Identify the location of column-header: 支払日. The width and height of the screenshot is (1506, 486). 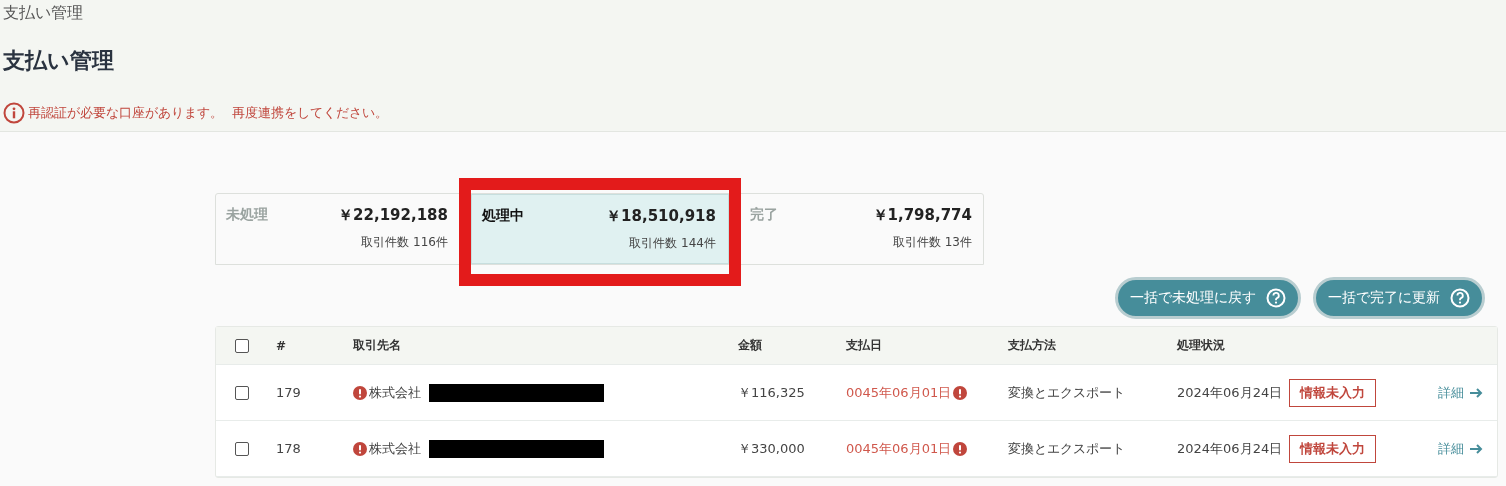
(864, 345).